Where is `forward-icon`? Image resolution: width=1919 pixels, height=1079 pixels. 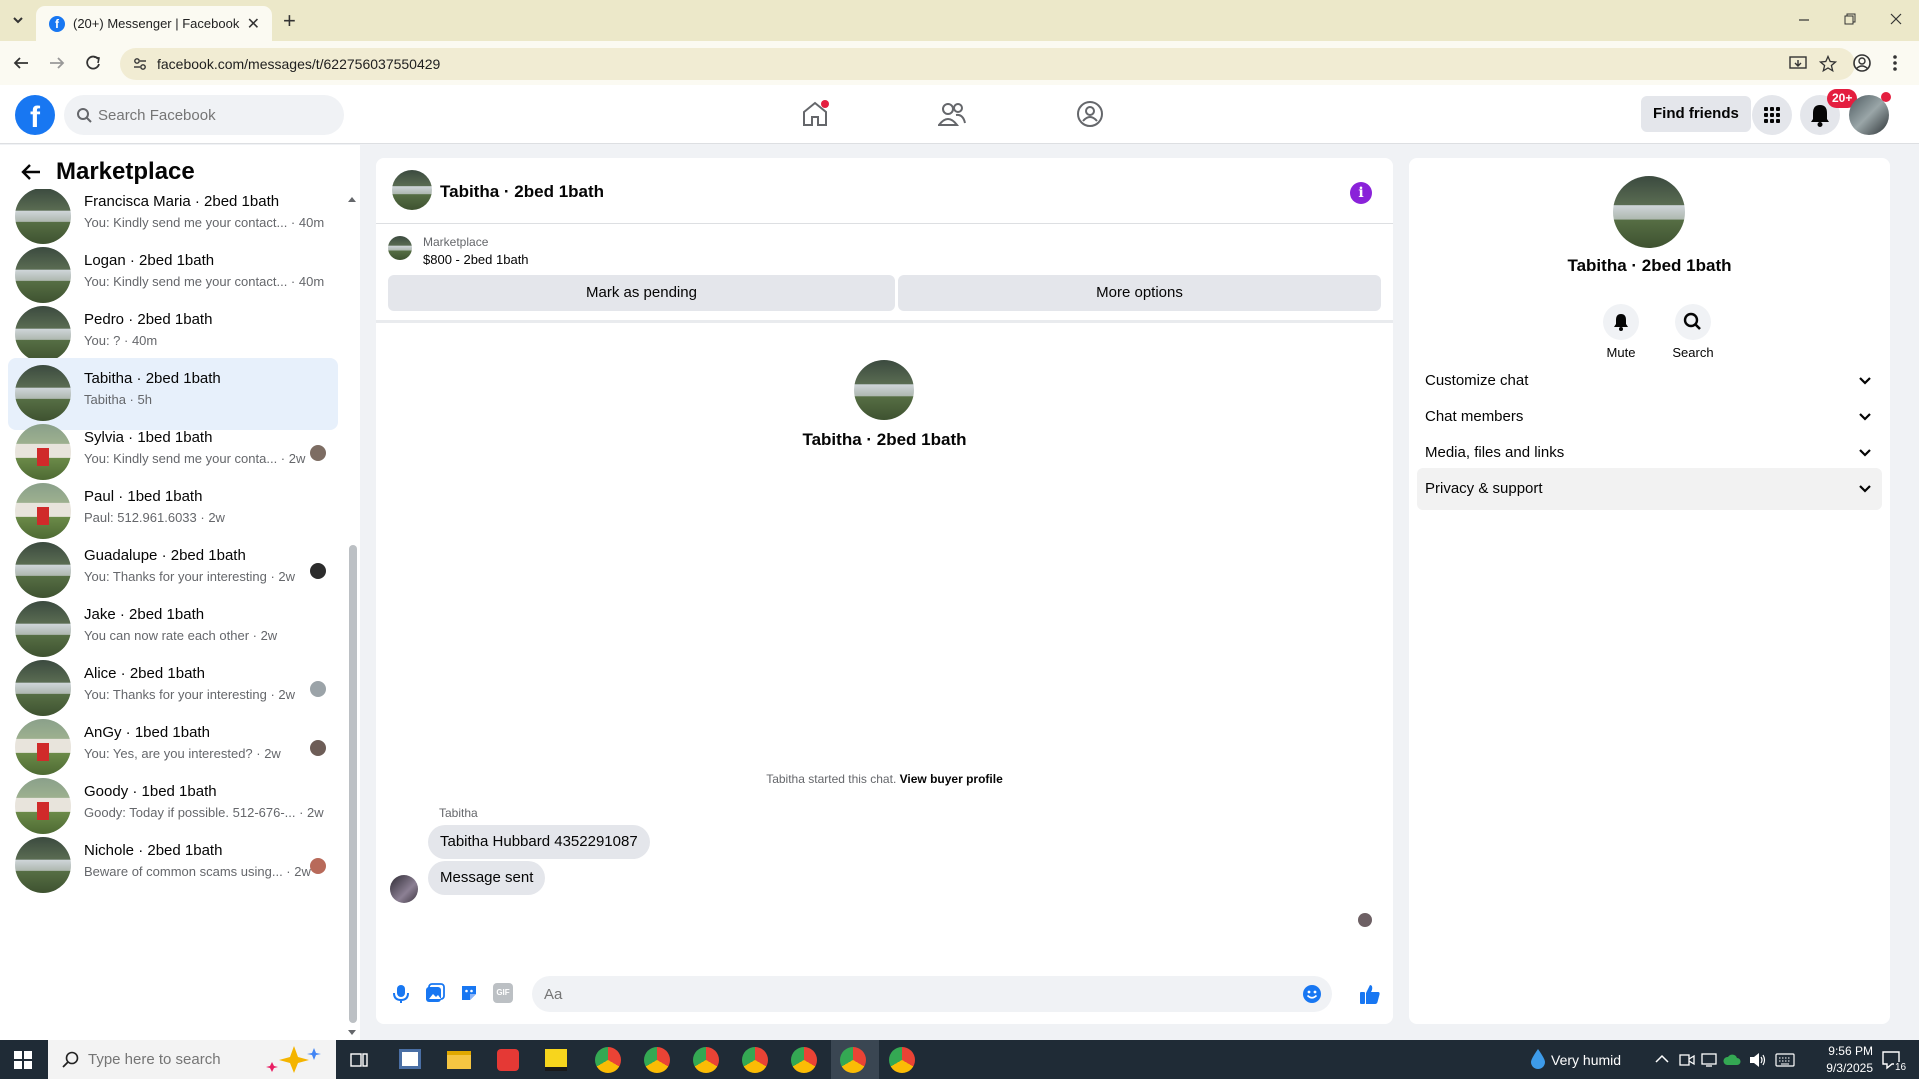
forward-icon is located at coordinates (57, 63).